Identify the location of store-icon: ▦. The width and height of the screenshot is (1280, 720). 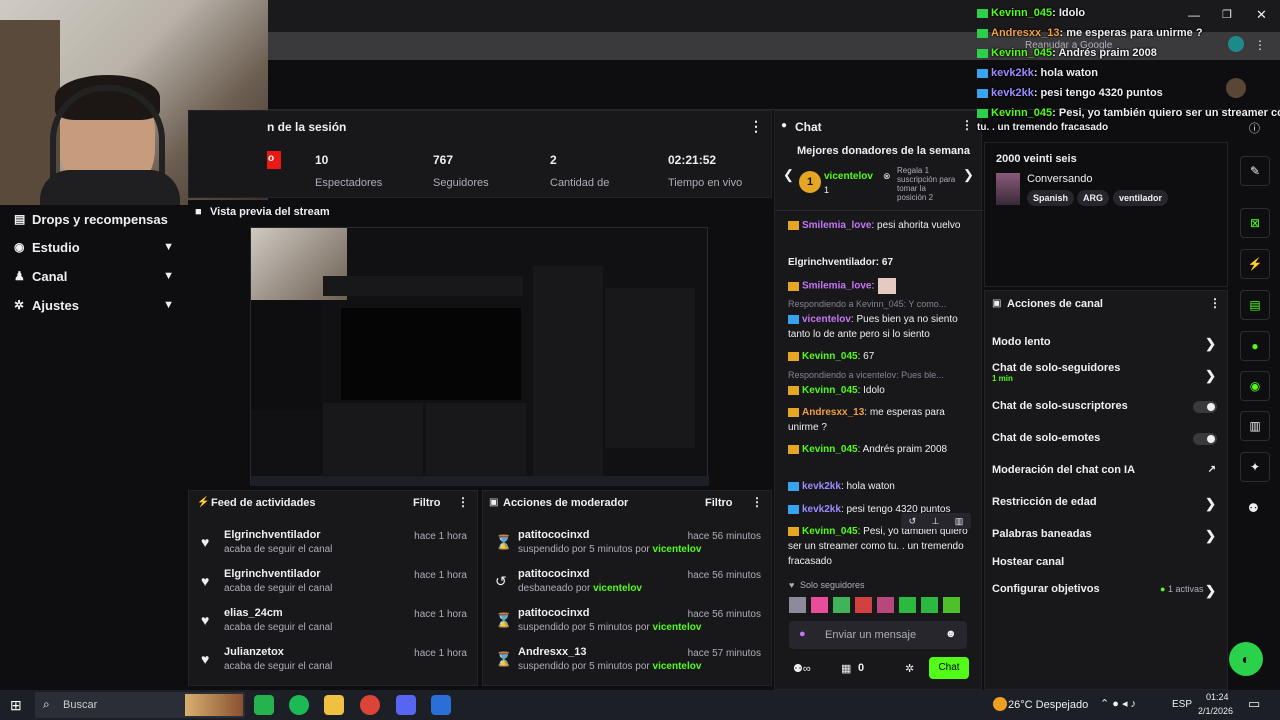
(846, 668).